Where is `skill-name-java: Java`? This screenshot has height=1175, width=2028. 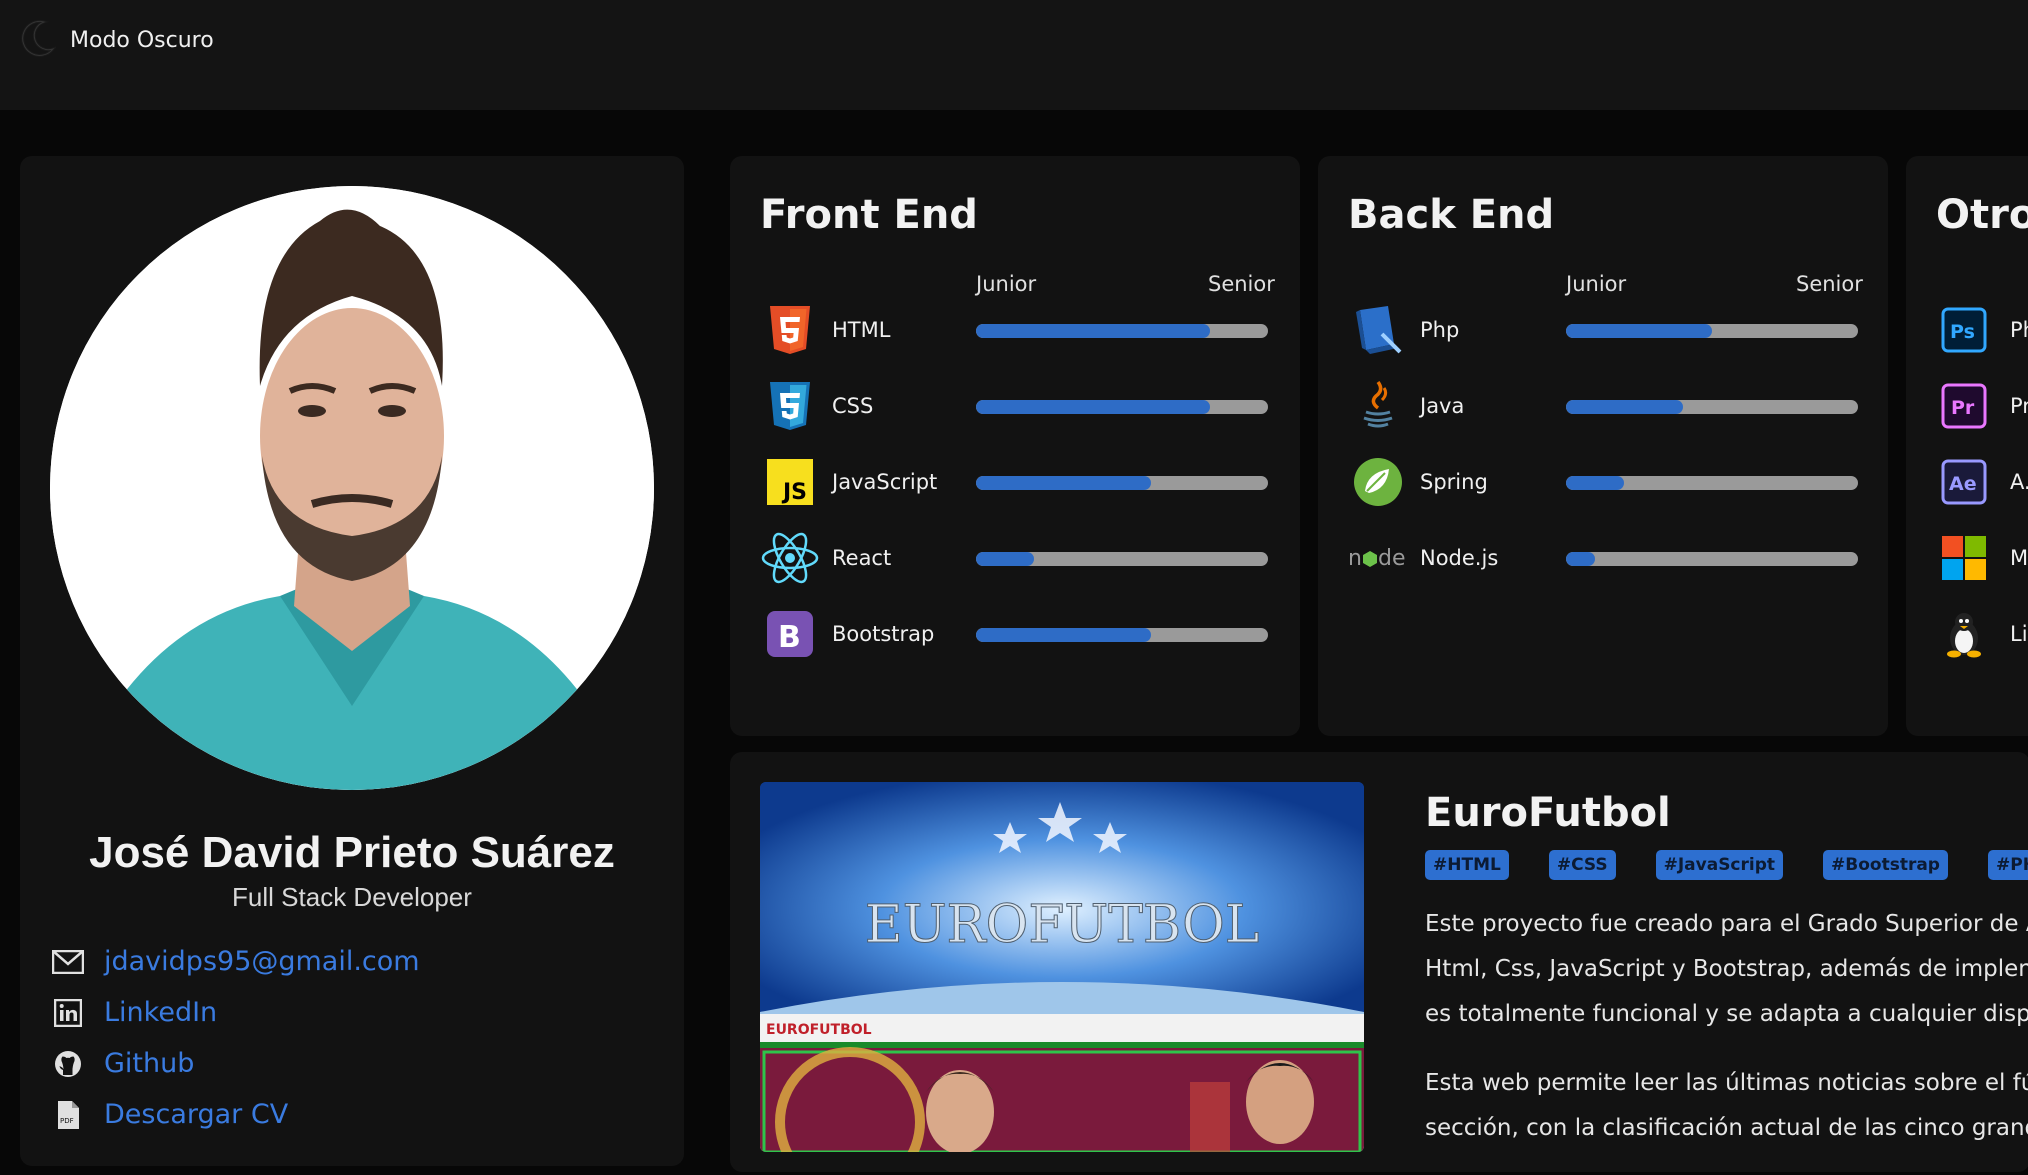 skill-name-java: Java is located at coordinates (1442, 406).